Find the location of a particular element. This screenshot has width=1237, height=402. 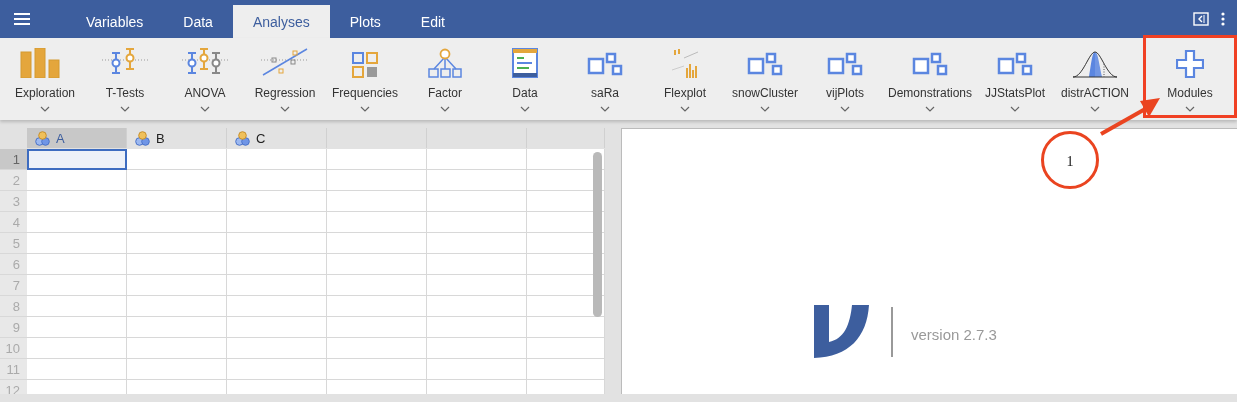

selected-cell is located at coordinates (77, 159).